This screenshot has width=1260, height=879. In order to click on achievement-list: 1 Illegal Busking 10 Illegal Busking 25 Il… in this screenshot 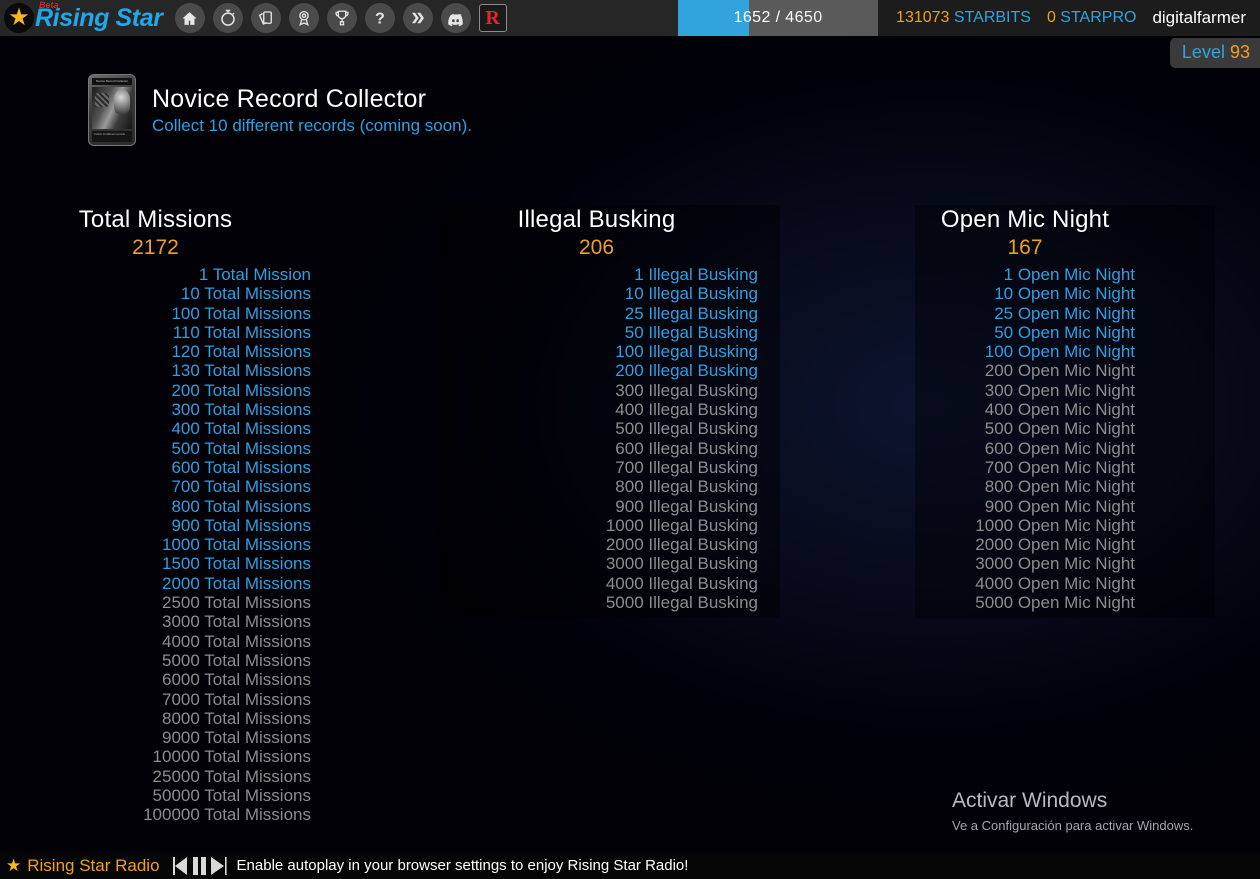, I will do `click(596, 438)`.